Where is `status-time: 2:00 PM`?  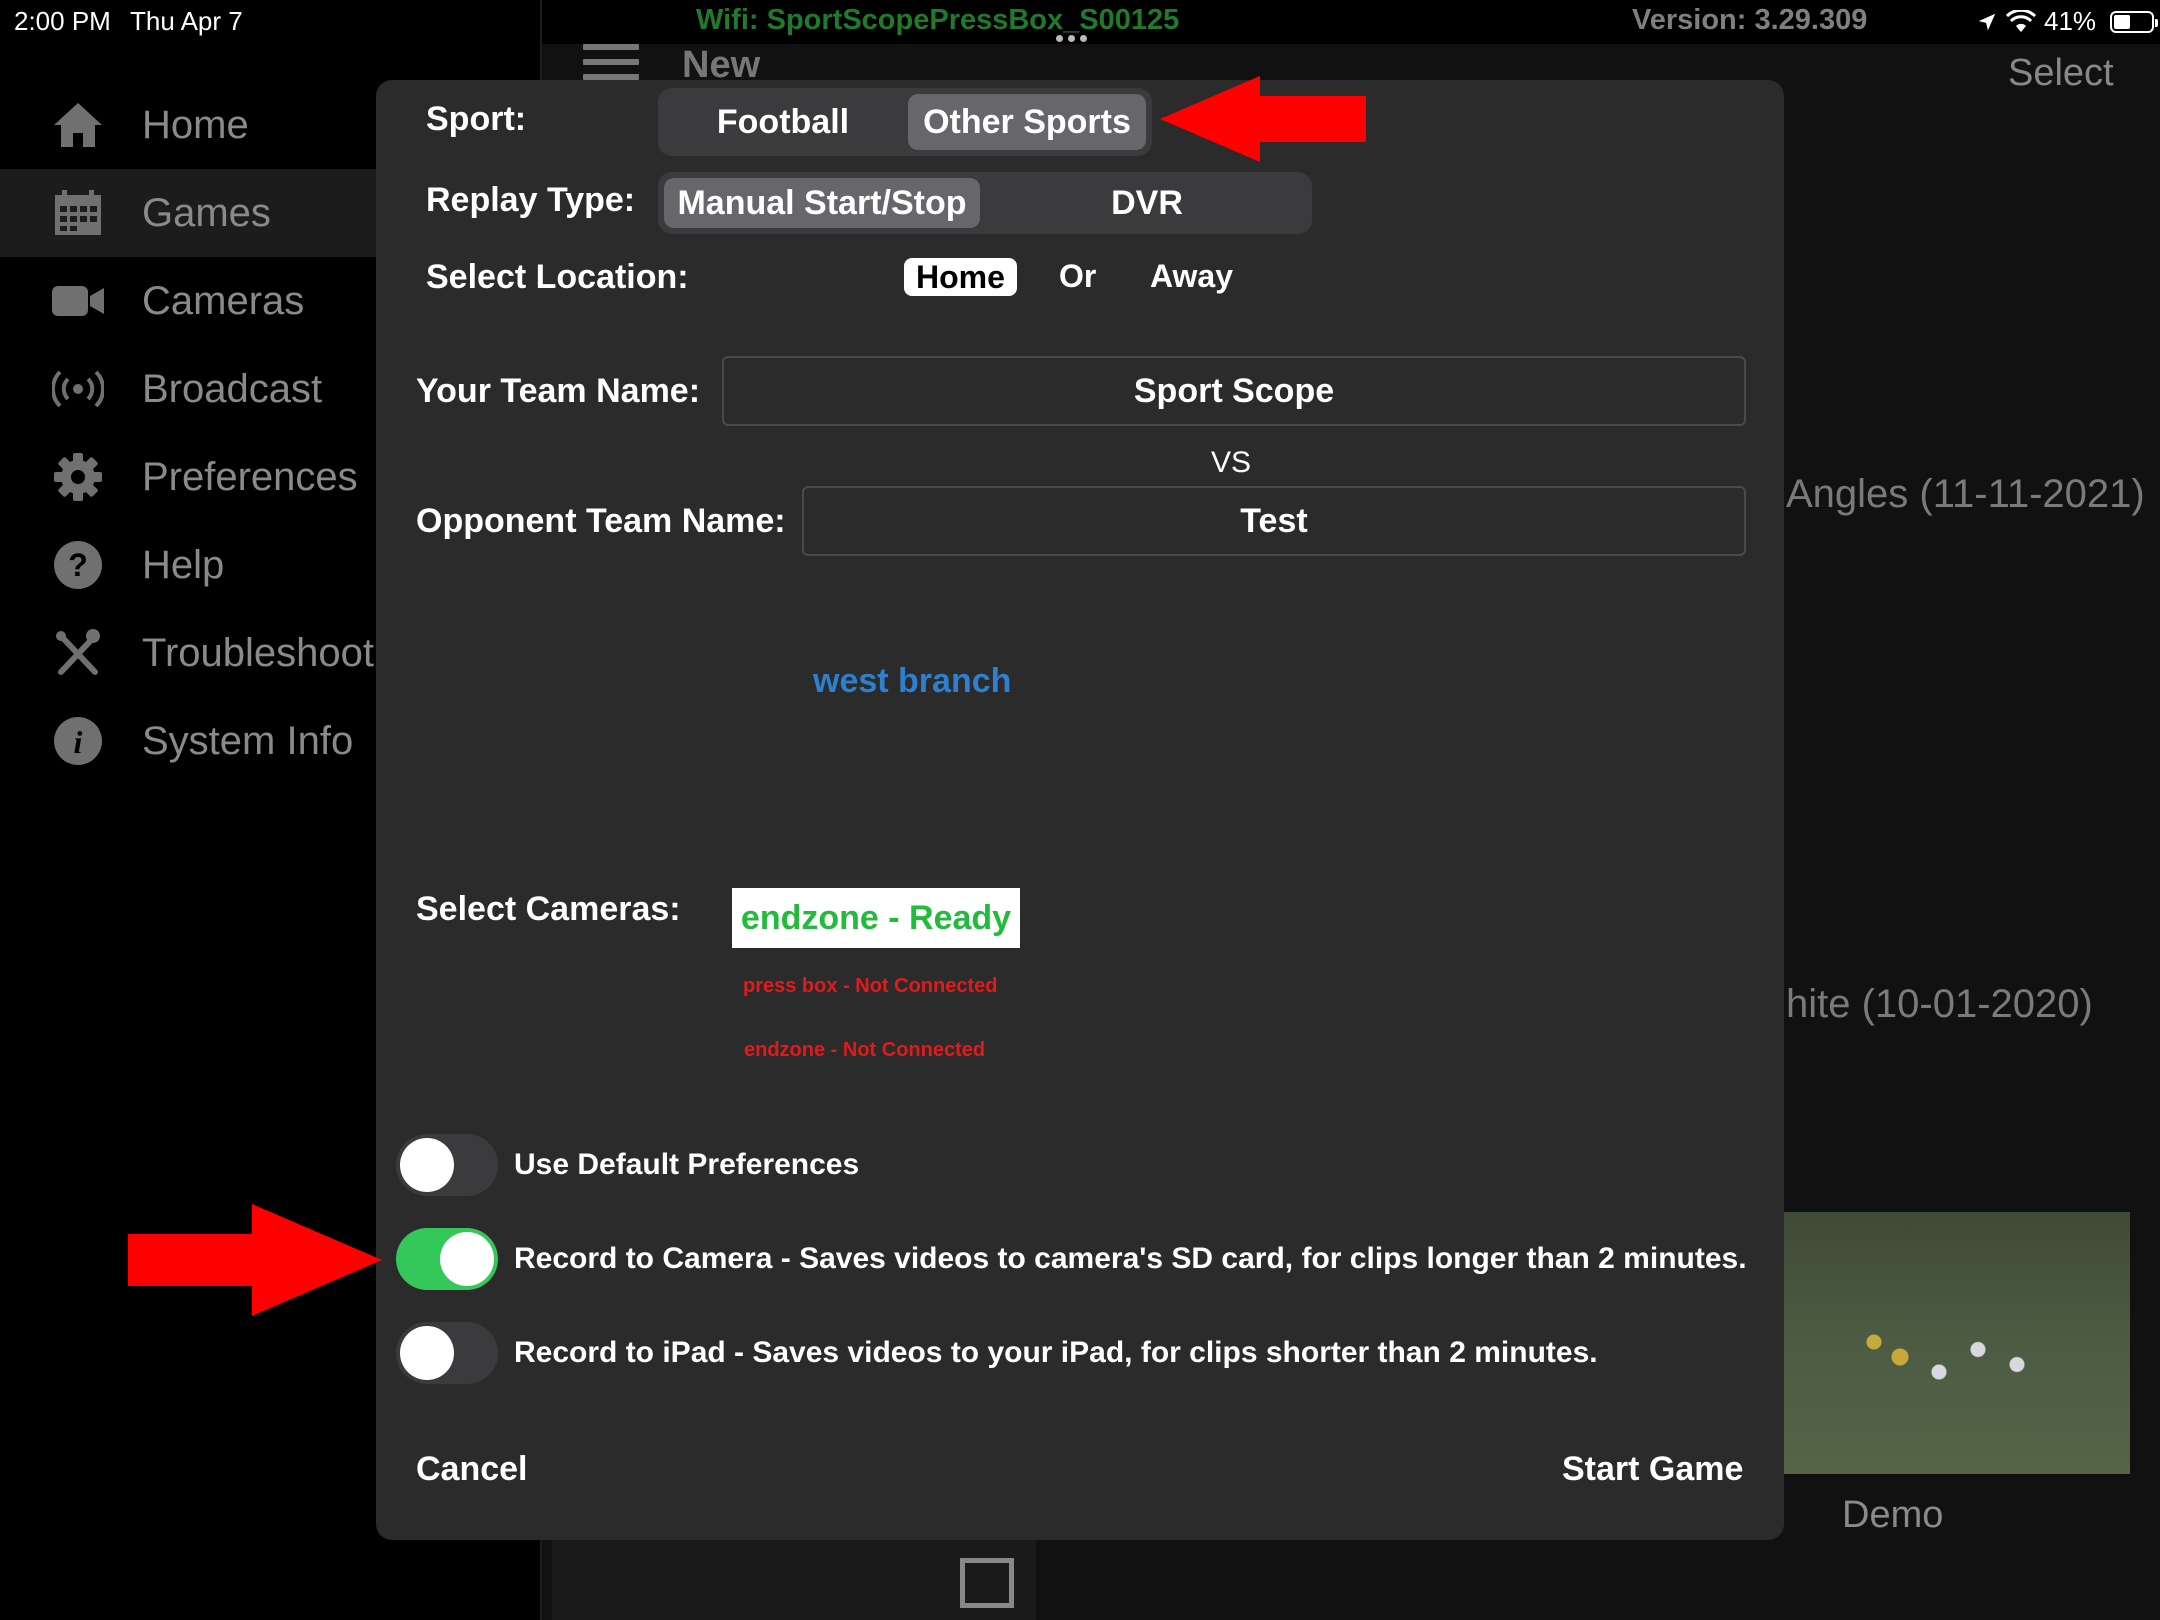 status-time: 2:00 PM is located at coordinates (62, 21).